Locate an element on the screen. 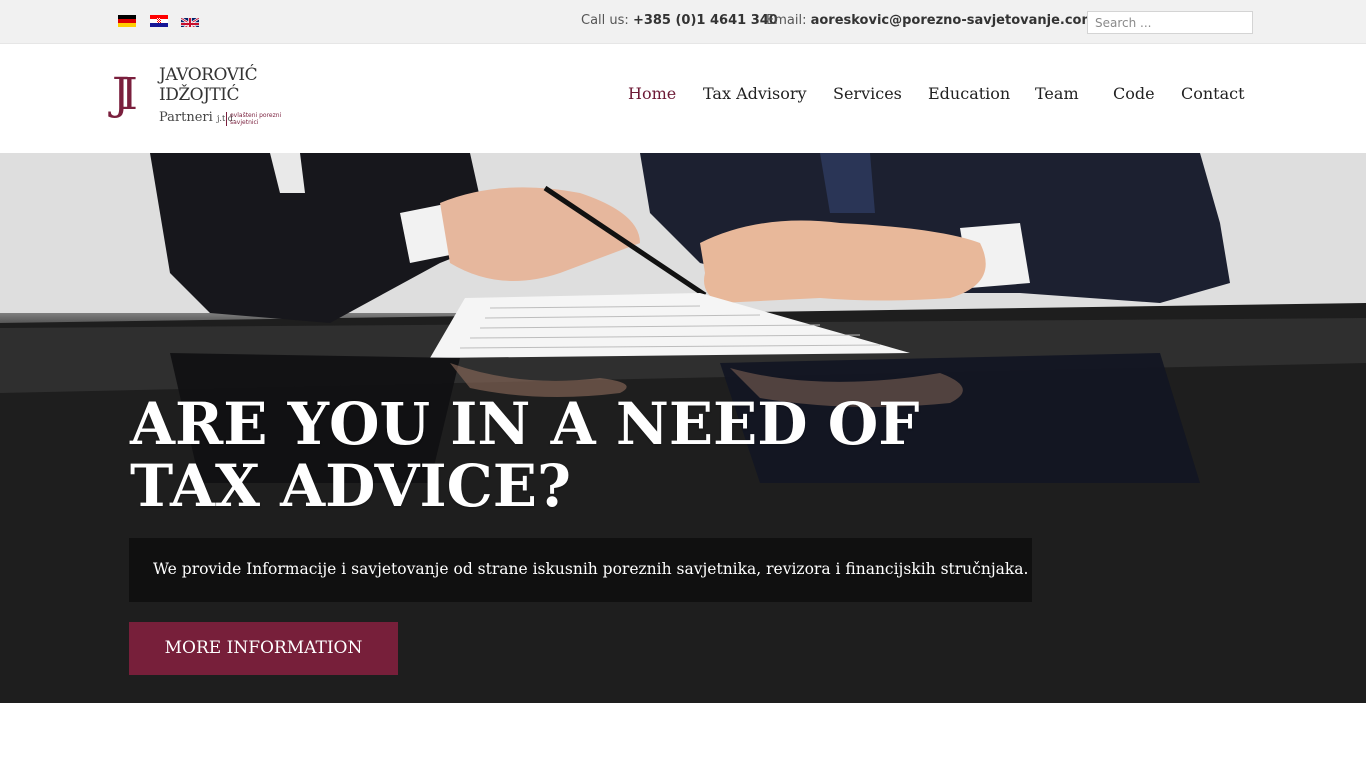 Image resolution: width=1366 pixels, height=768 pixels. logo-partneri: Partneri is located at coordinates (186, 117).